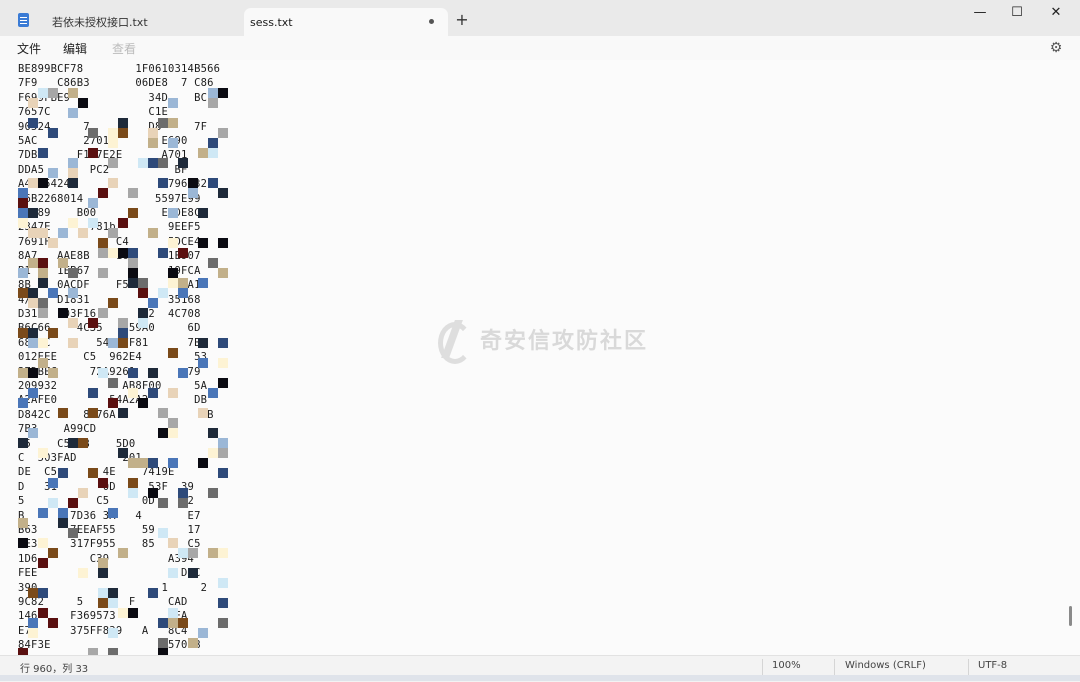 This screenshot has width=1080, height=682. What do you see at coordinates (992, 665) in the screenshot?
I see `encoding: UTF-8` at bounding box center [992, 665].